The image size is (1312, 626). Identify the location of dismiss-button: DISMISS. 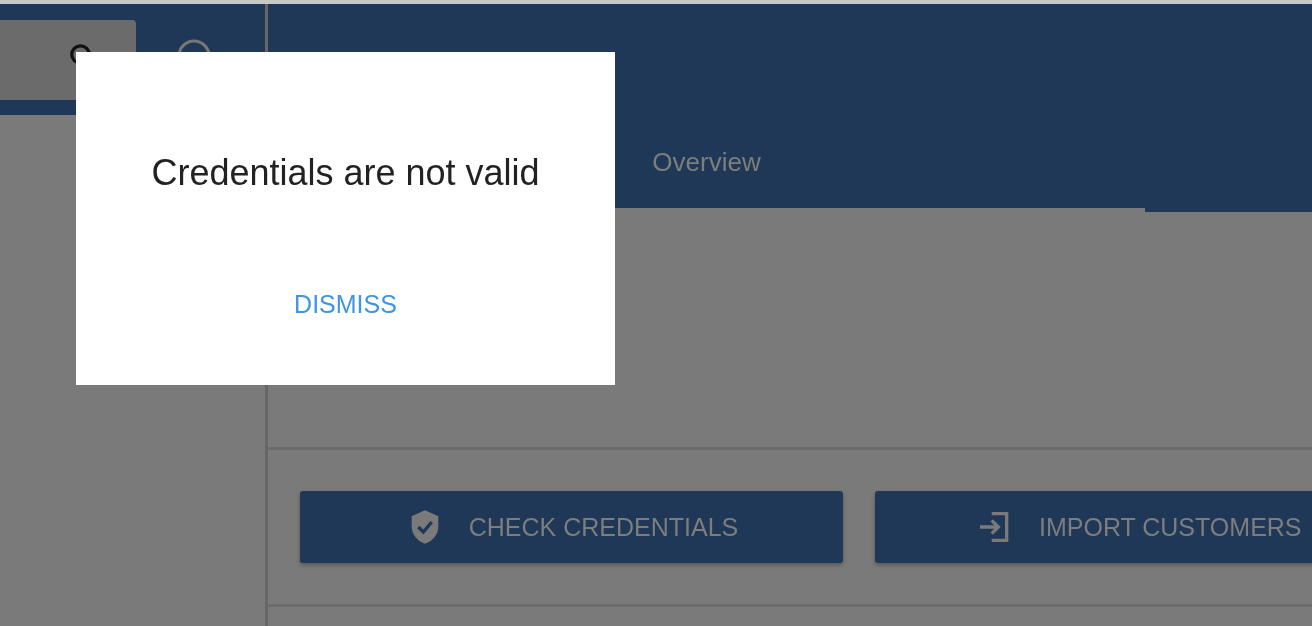
(345, 304).